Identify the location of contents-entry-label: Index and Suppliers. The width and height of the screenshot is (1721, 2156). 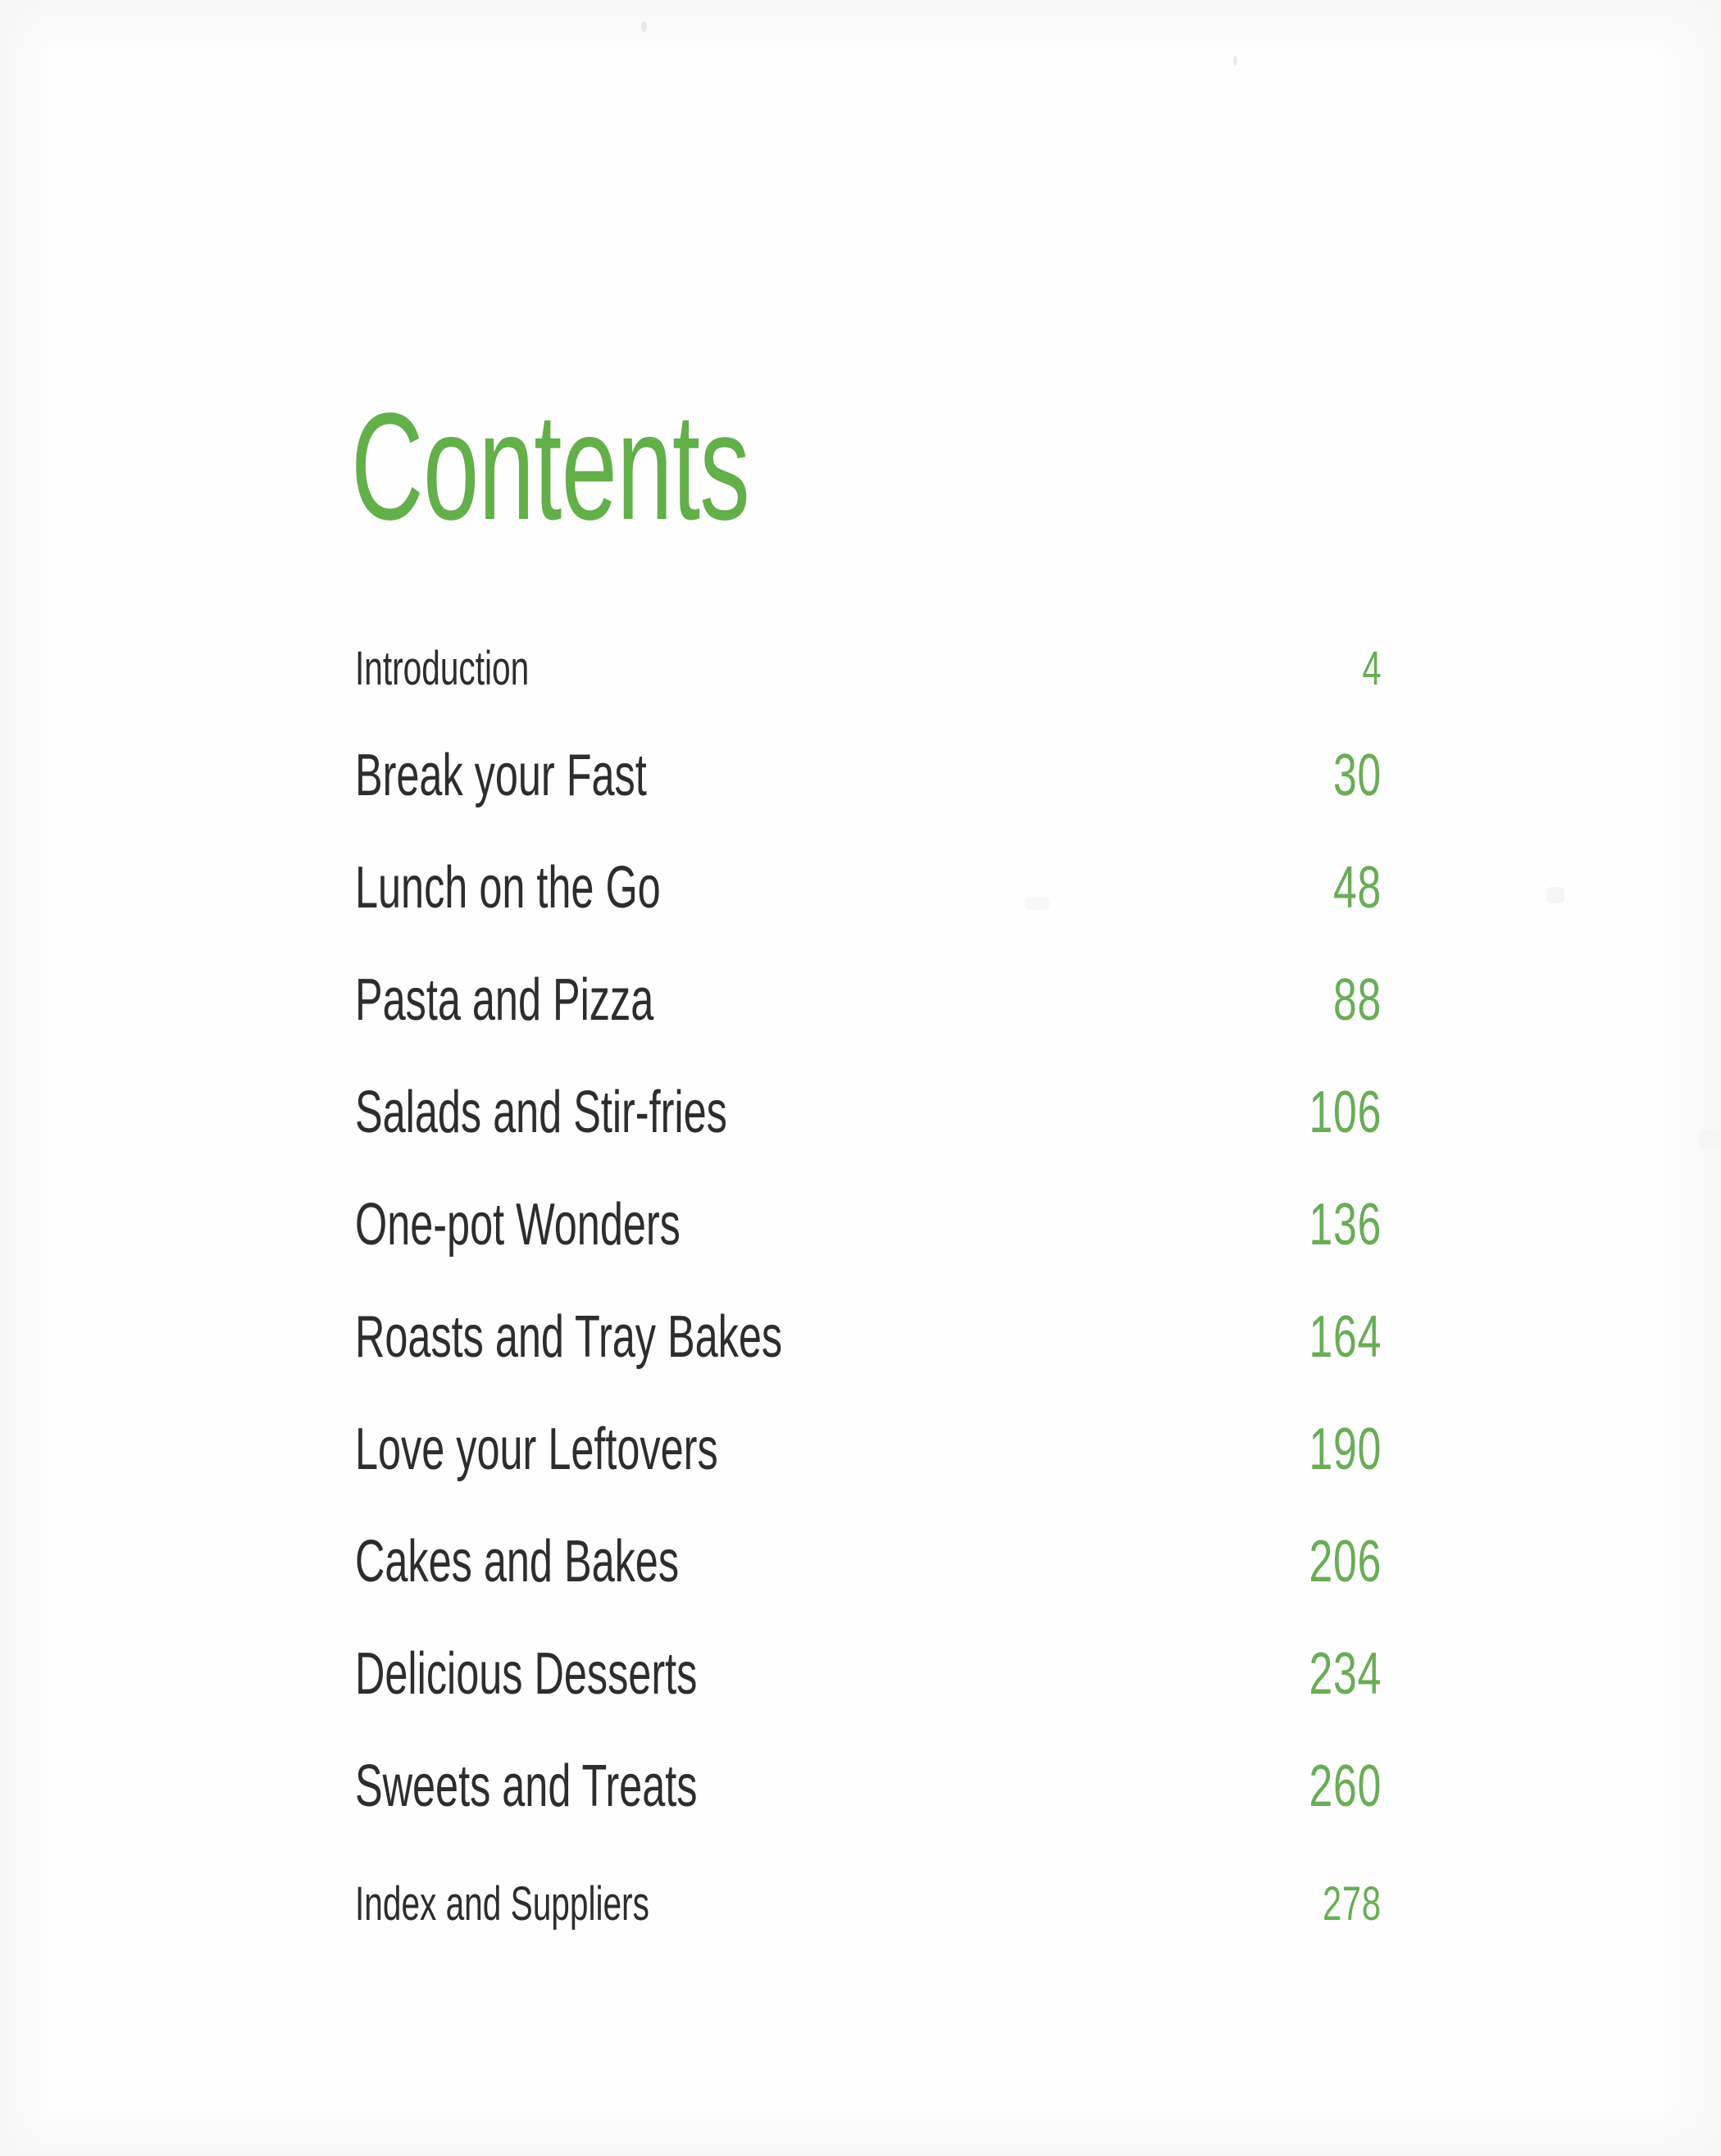
(502, 1904).